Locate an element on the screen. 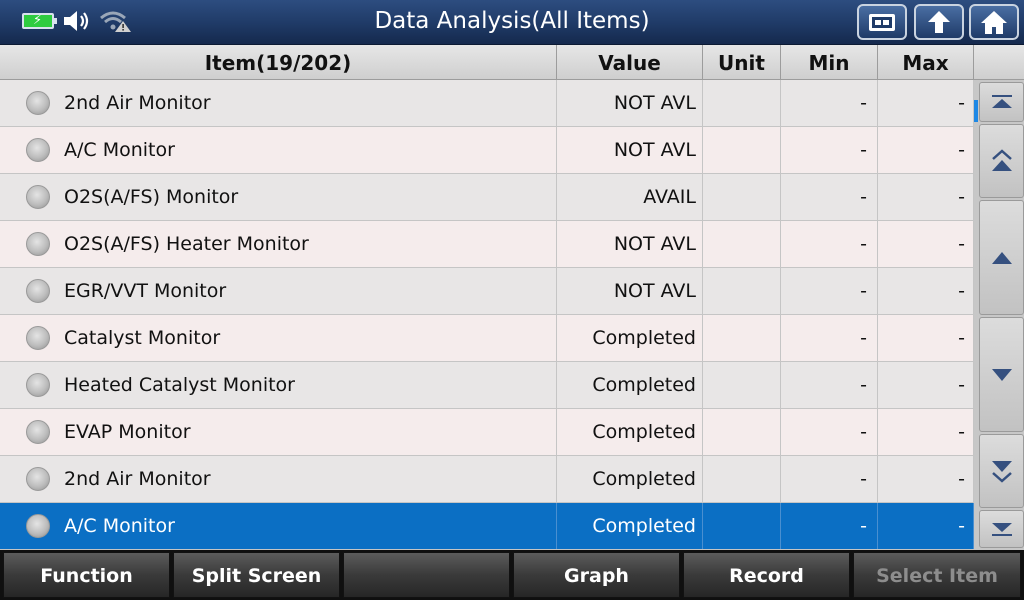  back-button is located at coordinates (939, 22).